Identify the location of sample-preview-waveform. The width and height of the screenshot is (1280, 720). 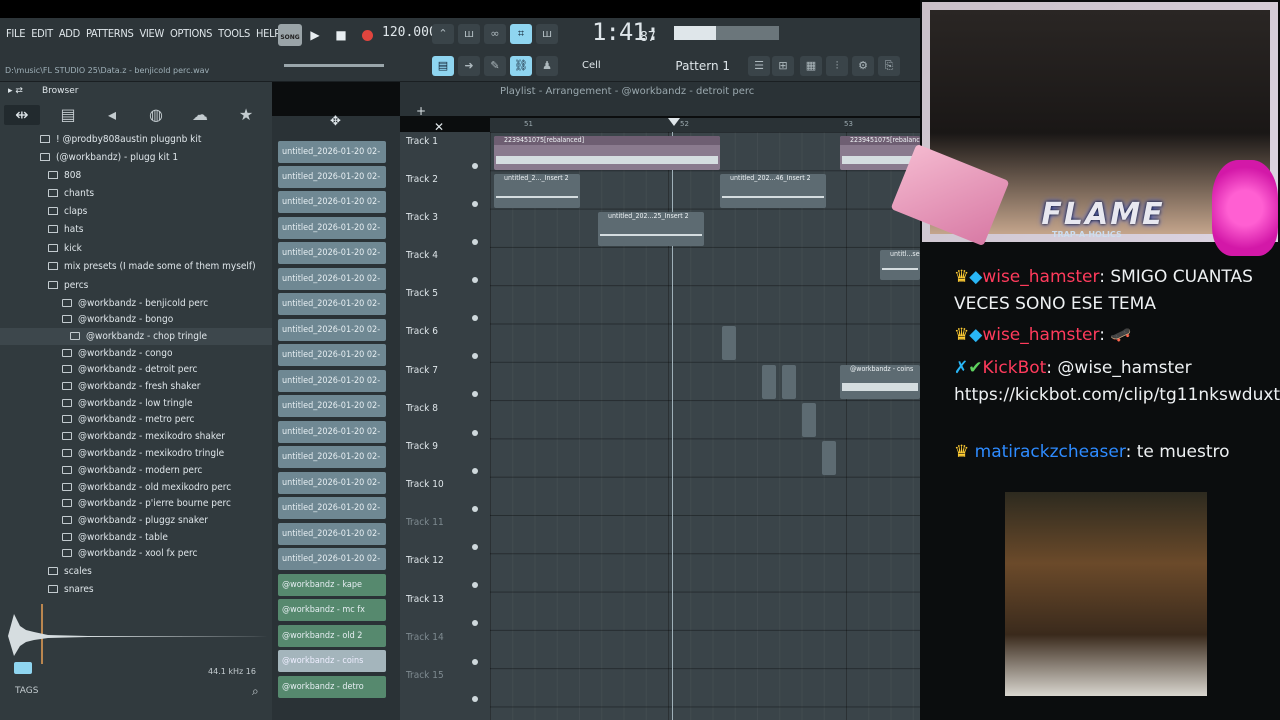
(138, 634).